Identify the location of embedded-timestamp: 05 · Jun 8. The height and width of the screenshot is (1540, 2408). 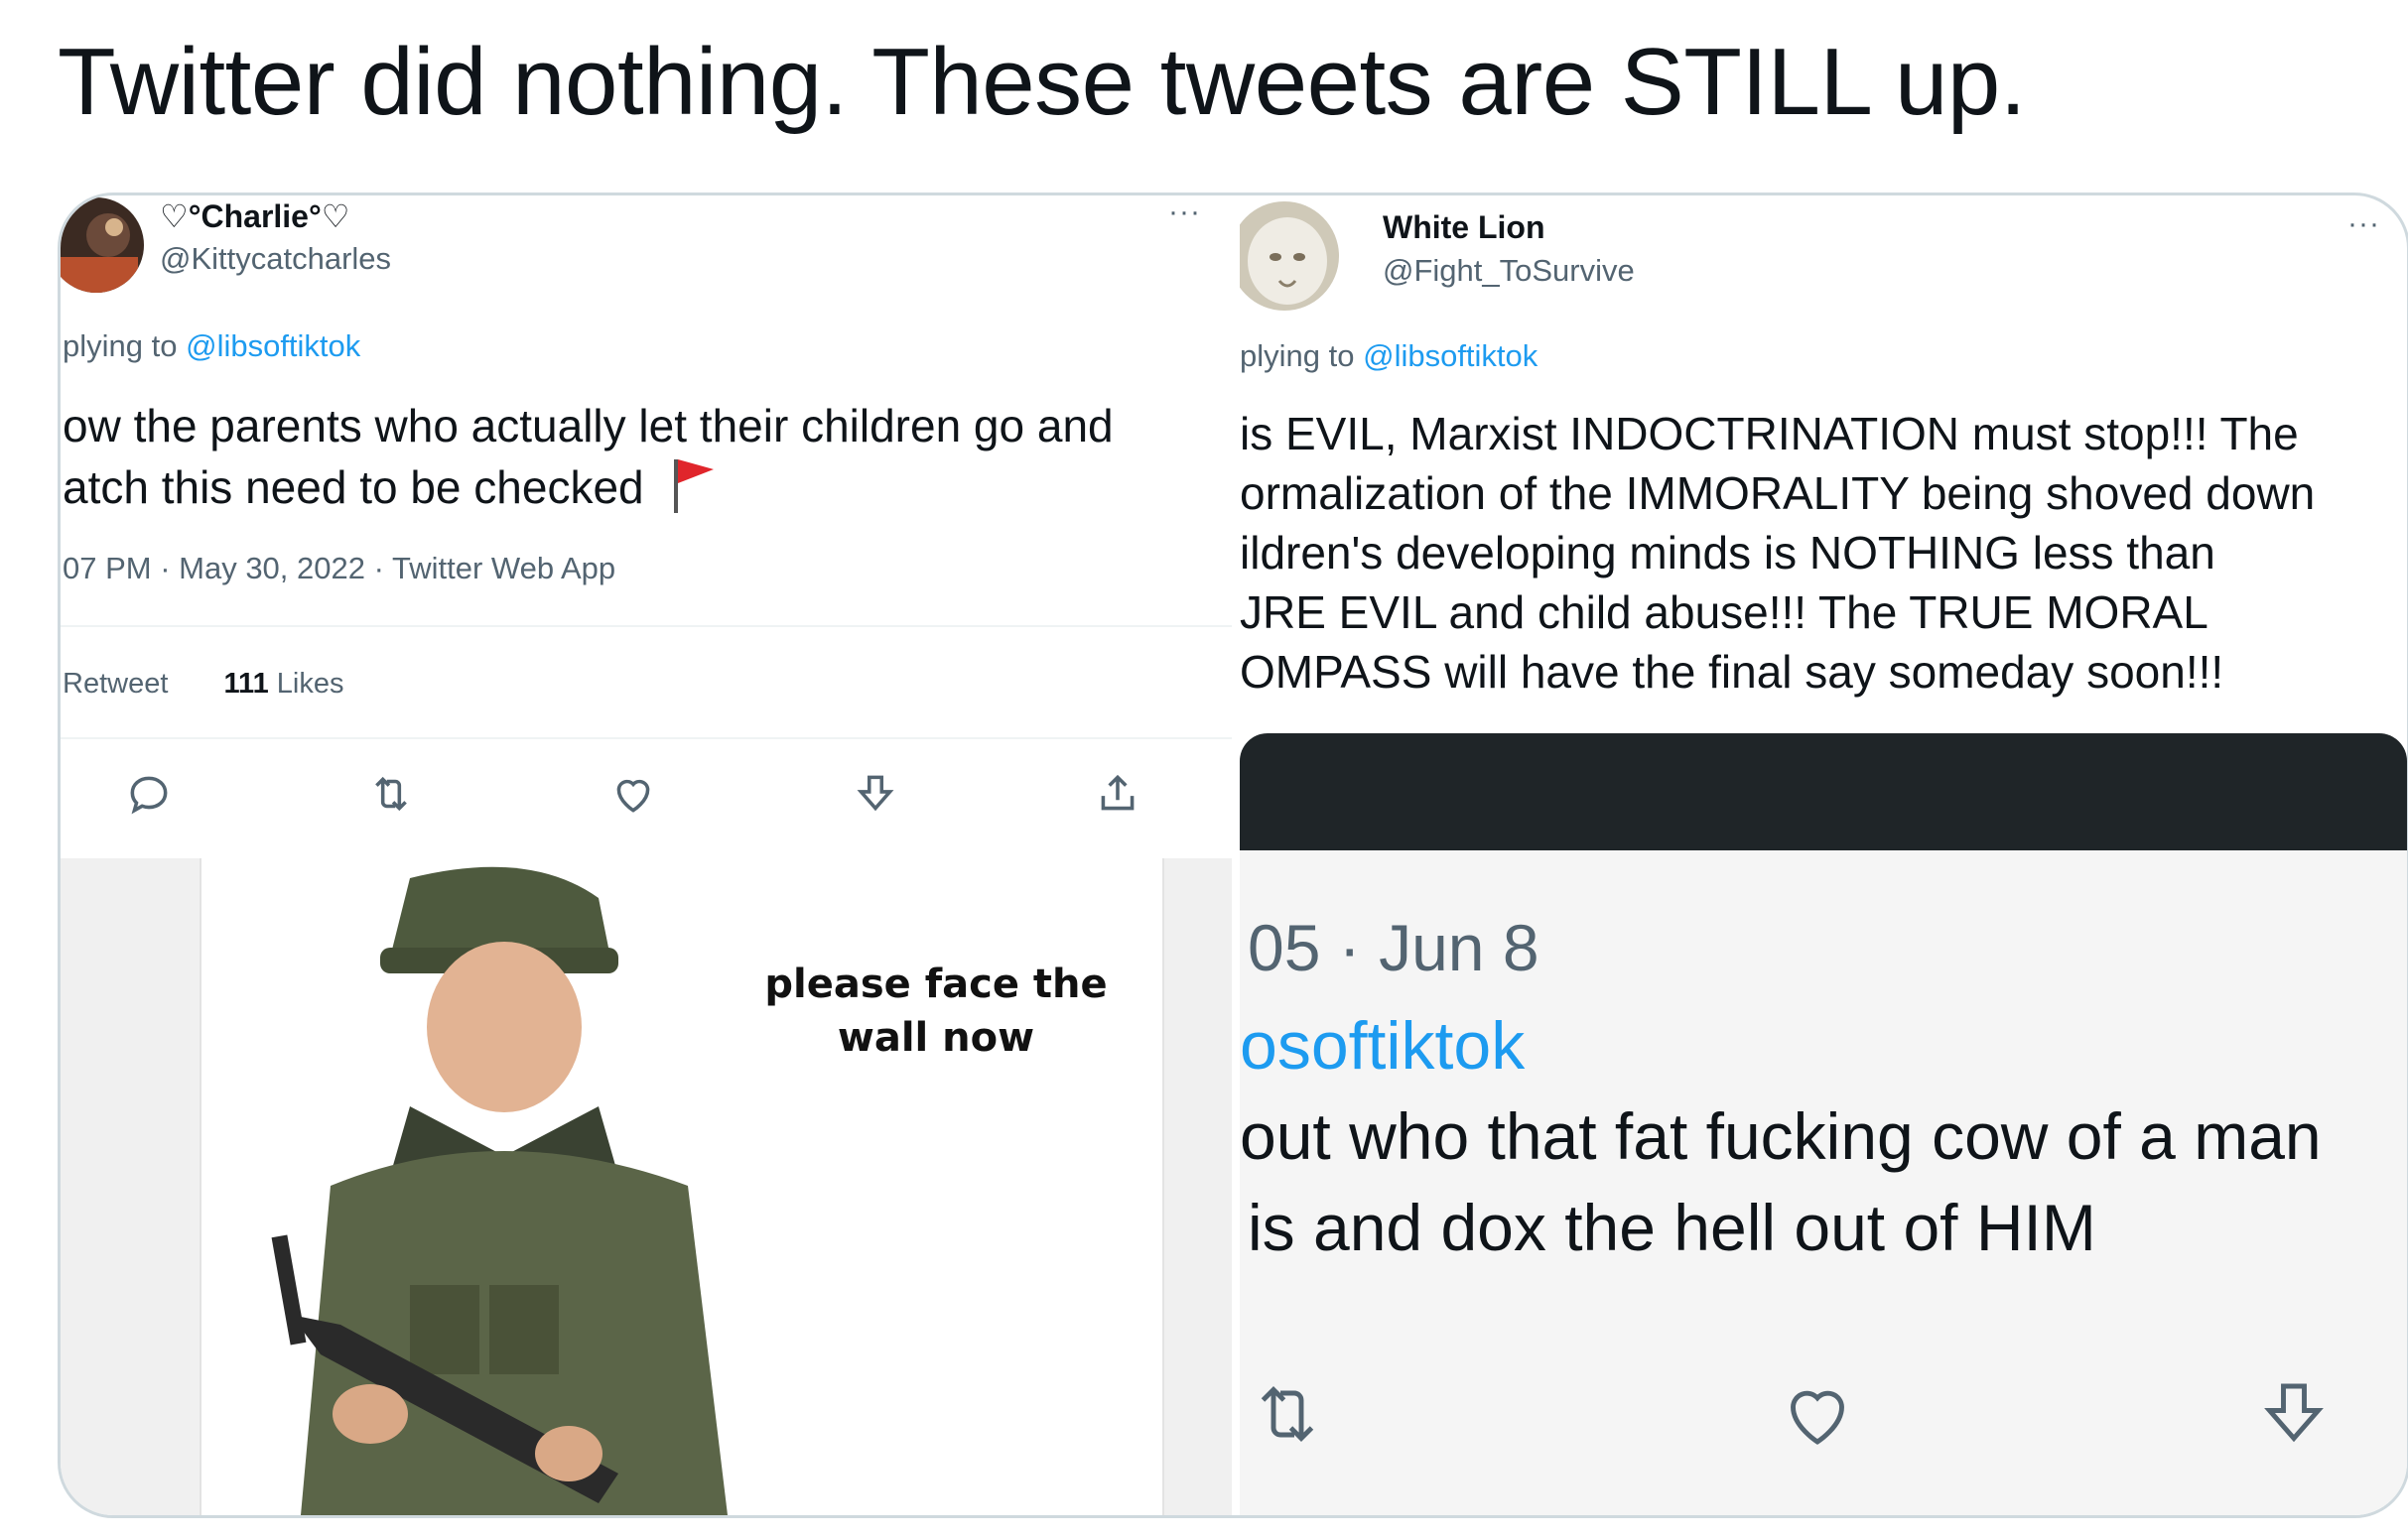
(1393, 947).